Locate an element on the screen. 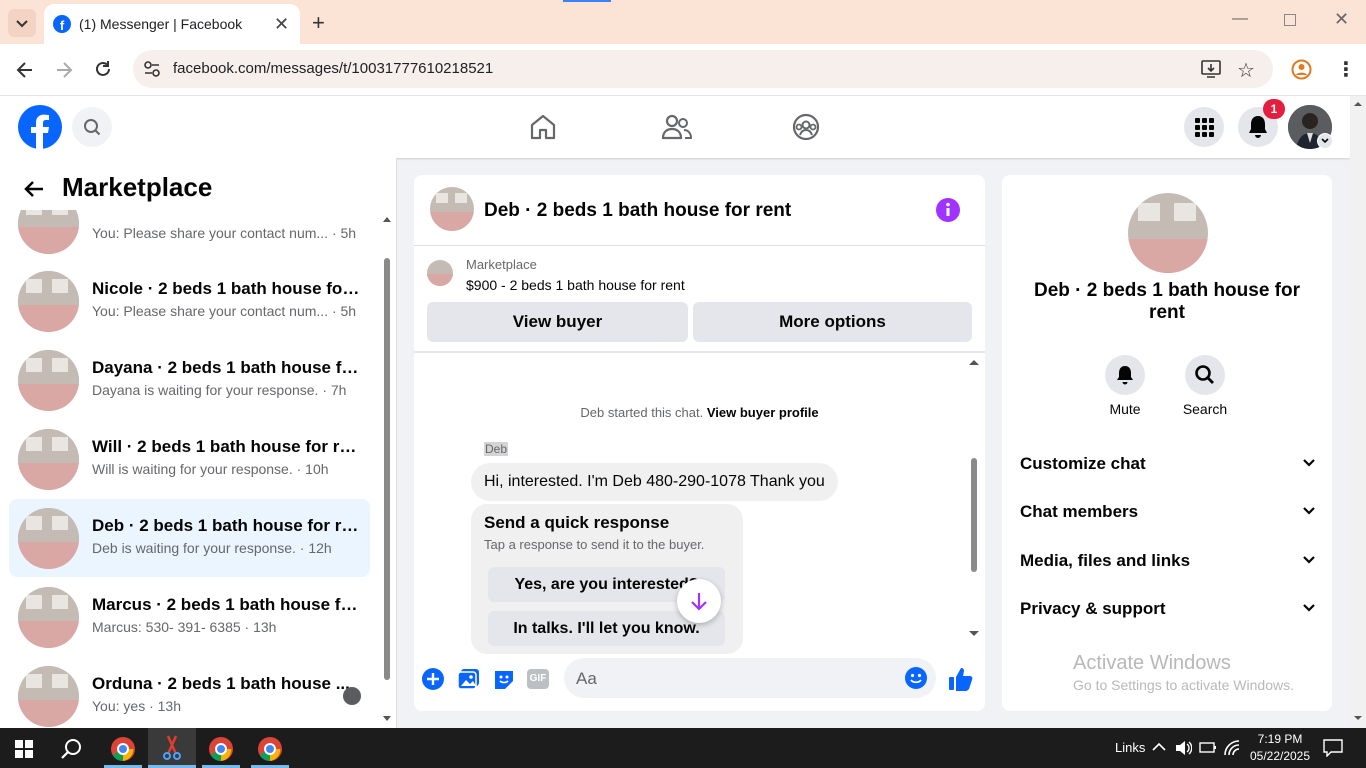  tab-close-icon: ✕ is located at coordinates (281, 24).